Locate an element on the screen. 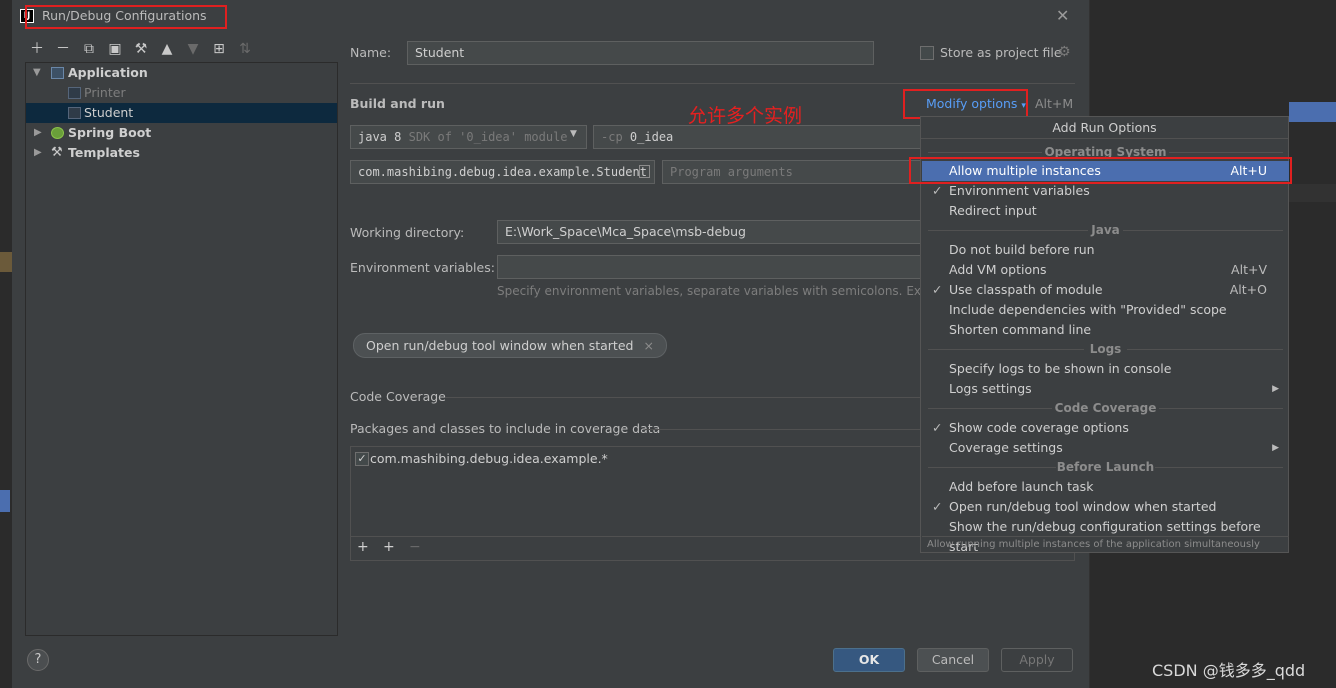  menu-item-classpath: ✓ Use classpath of module Alt+O is located at coordinates (1105, 290).